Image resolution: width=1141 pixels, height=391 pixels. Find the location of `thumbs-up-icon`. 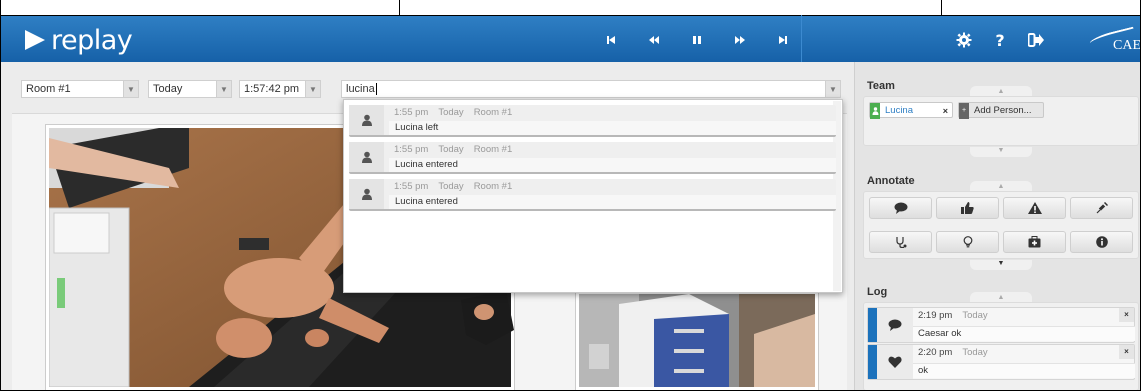

thumbs-up-icon is located at coordinates (967, 208).